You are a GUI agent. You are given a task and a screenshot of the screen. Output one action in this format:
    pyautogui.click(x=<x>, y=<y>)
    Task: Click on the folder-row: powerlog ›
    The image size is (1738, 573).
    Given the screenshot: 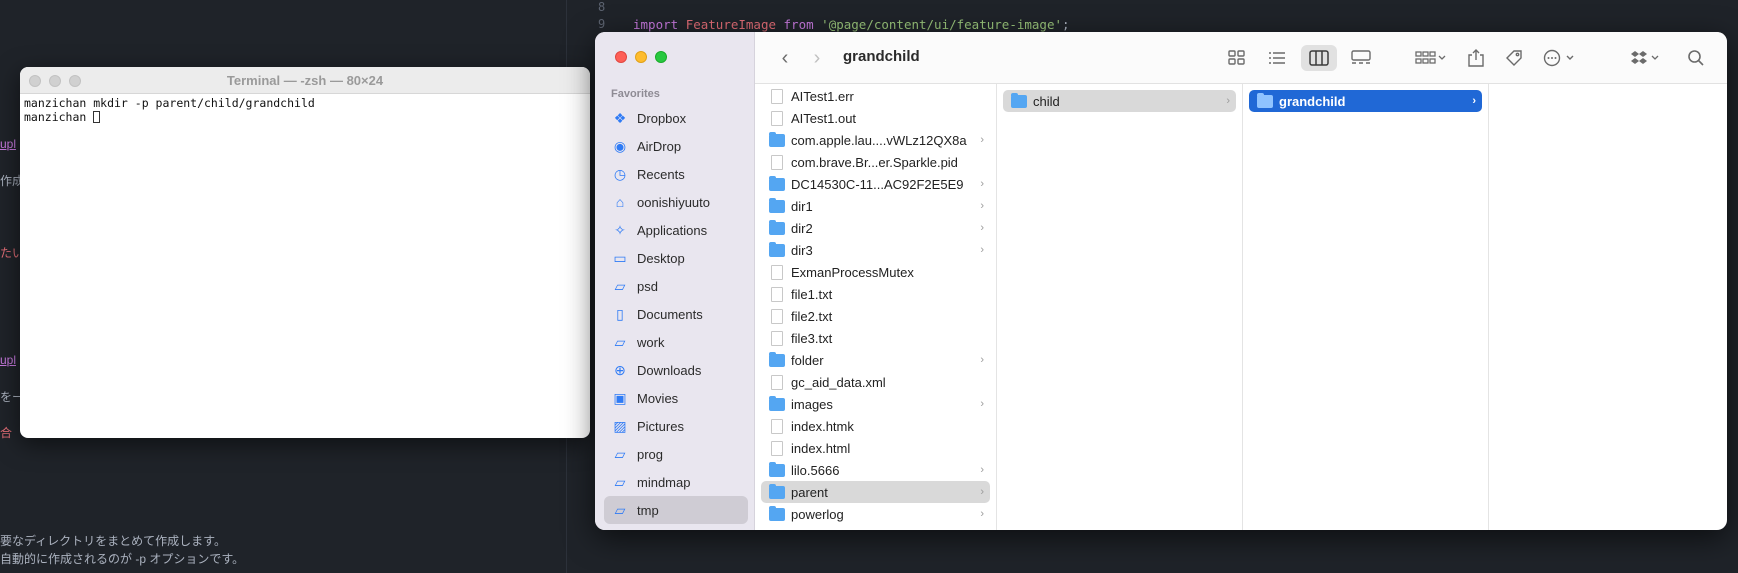 What is the action you would take?
    pyautogui.click(x=875, y=514)
    